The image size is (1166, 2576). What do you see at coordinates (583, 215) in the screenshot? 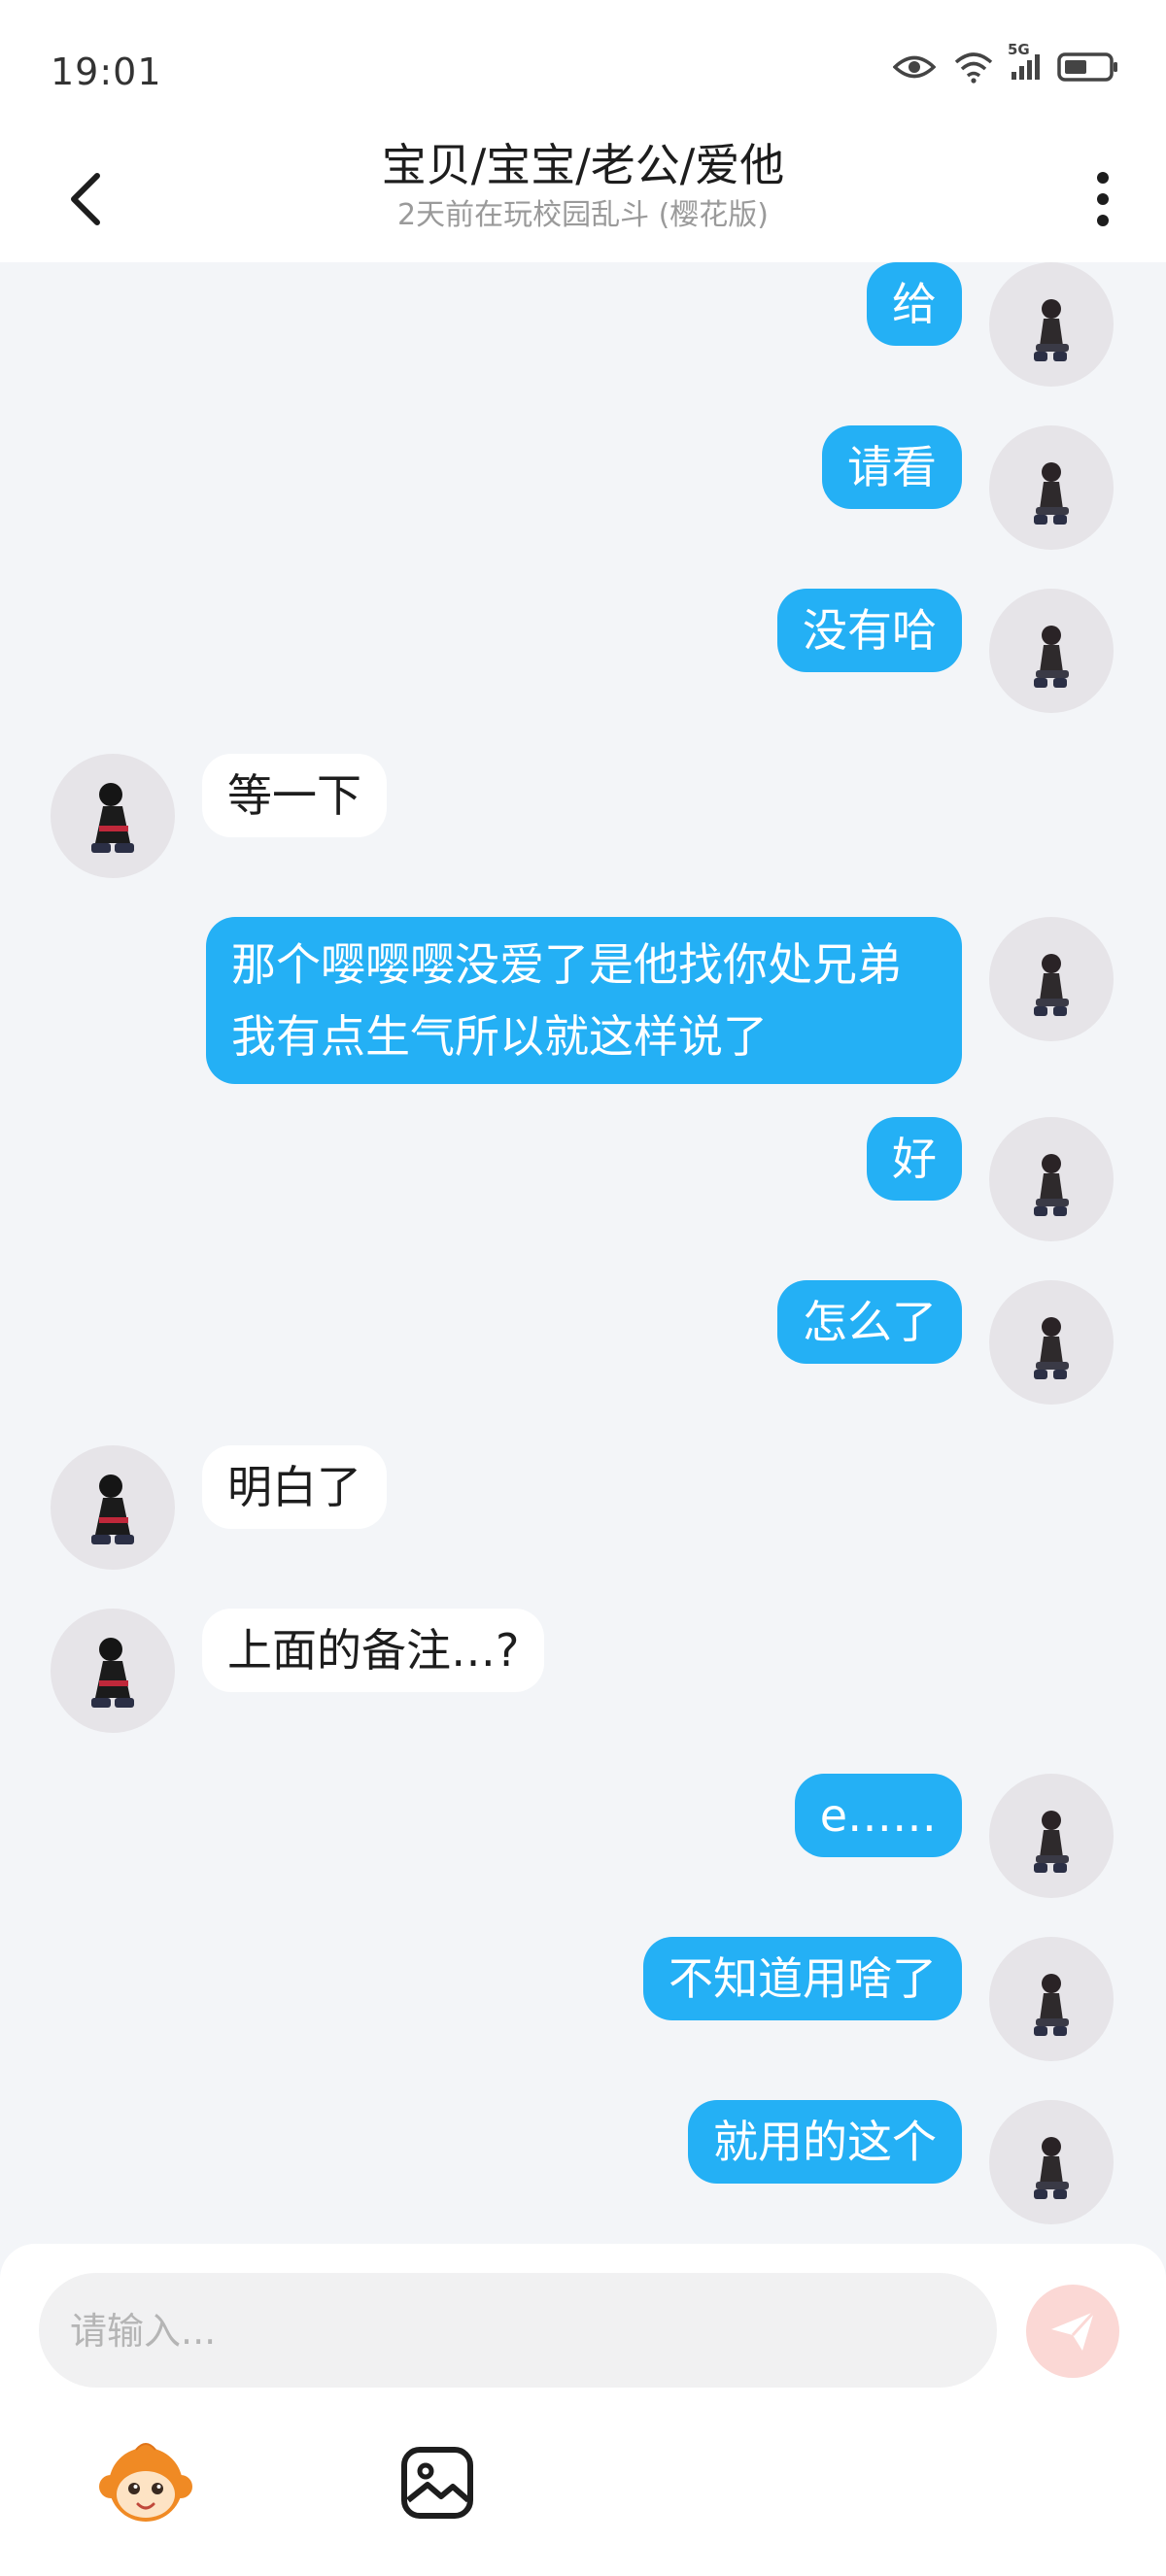
I see `contact-status: 2天前在玩校园乱斗 (樱花版)` at bounding box center [583, 215].